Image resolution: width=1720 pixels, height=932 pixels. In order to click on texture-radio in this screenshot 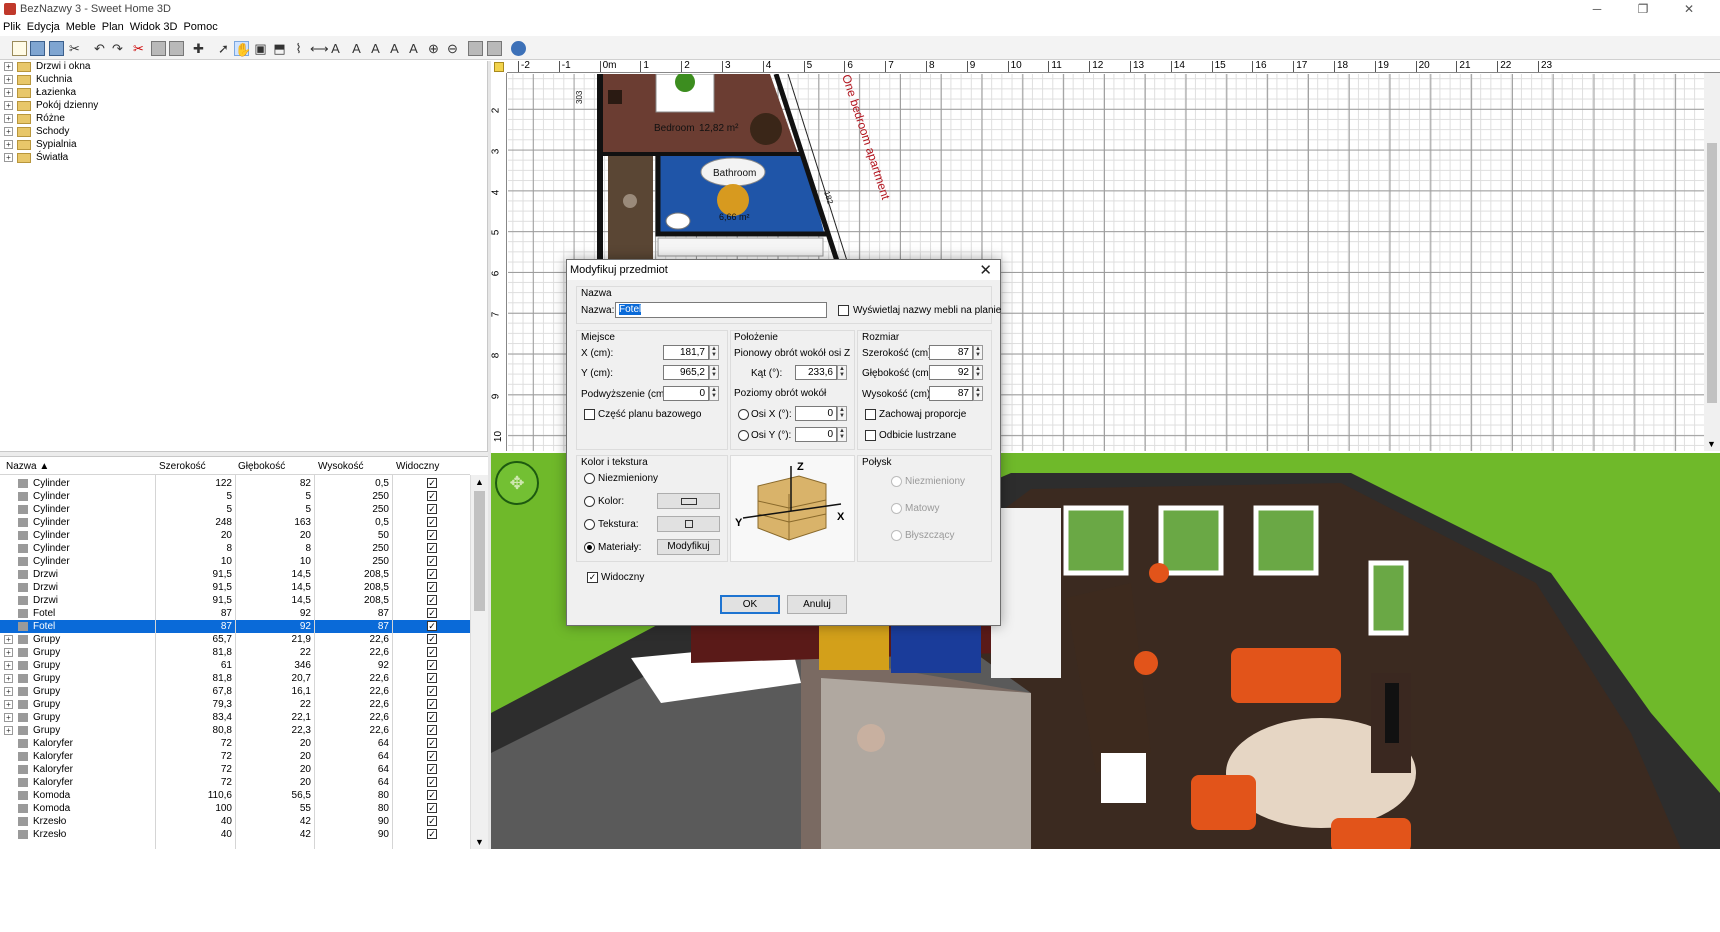, I will do `click(589, 524)`.